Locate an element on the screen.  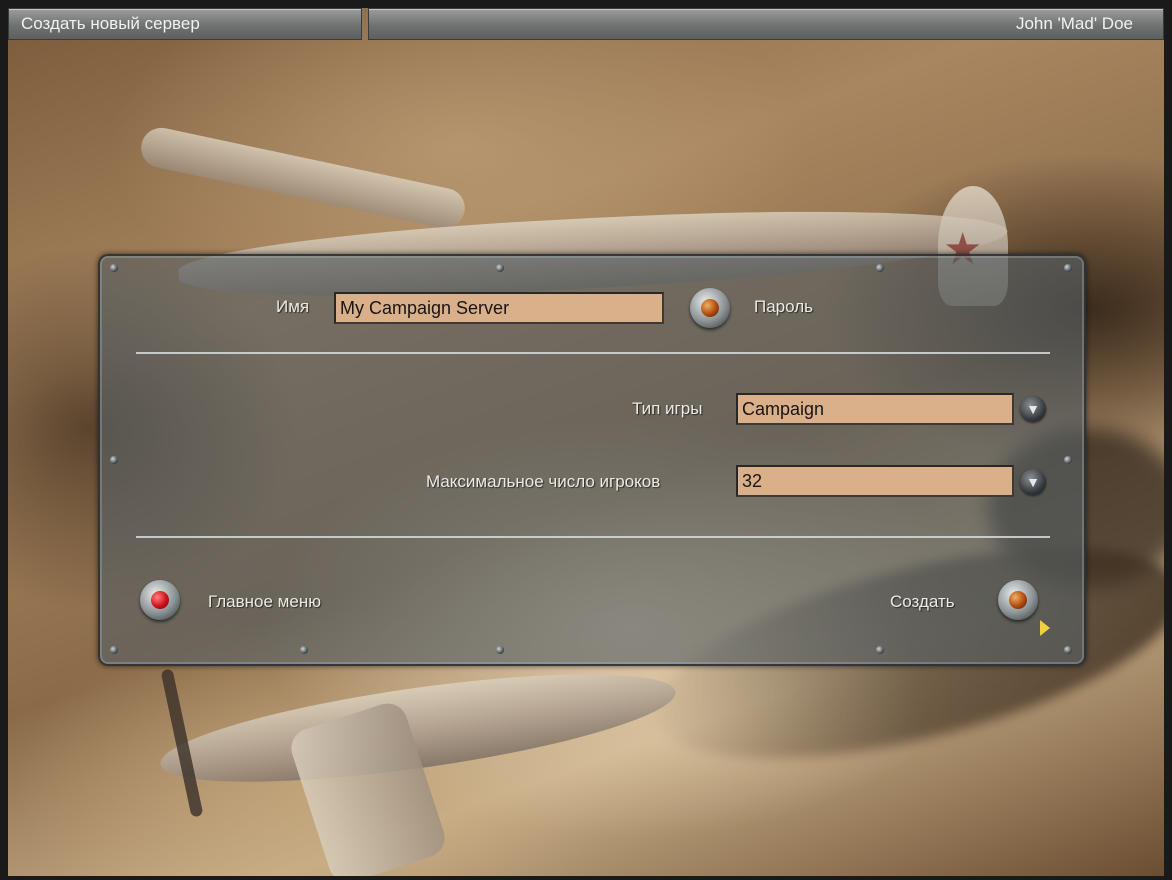
screen-title: Создать новый сервер is located at coordinates (185, 24).